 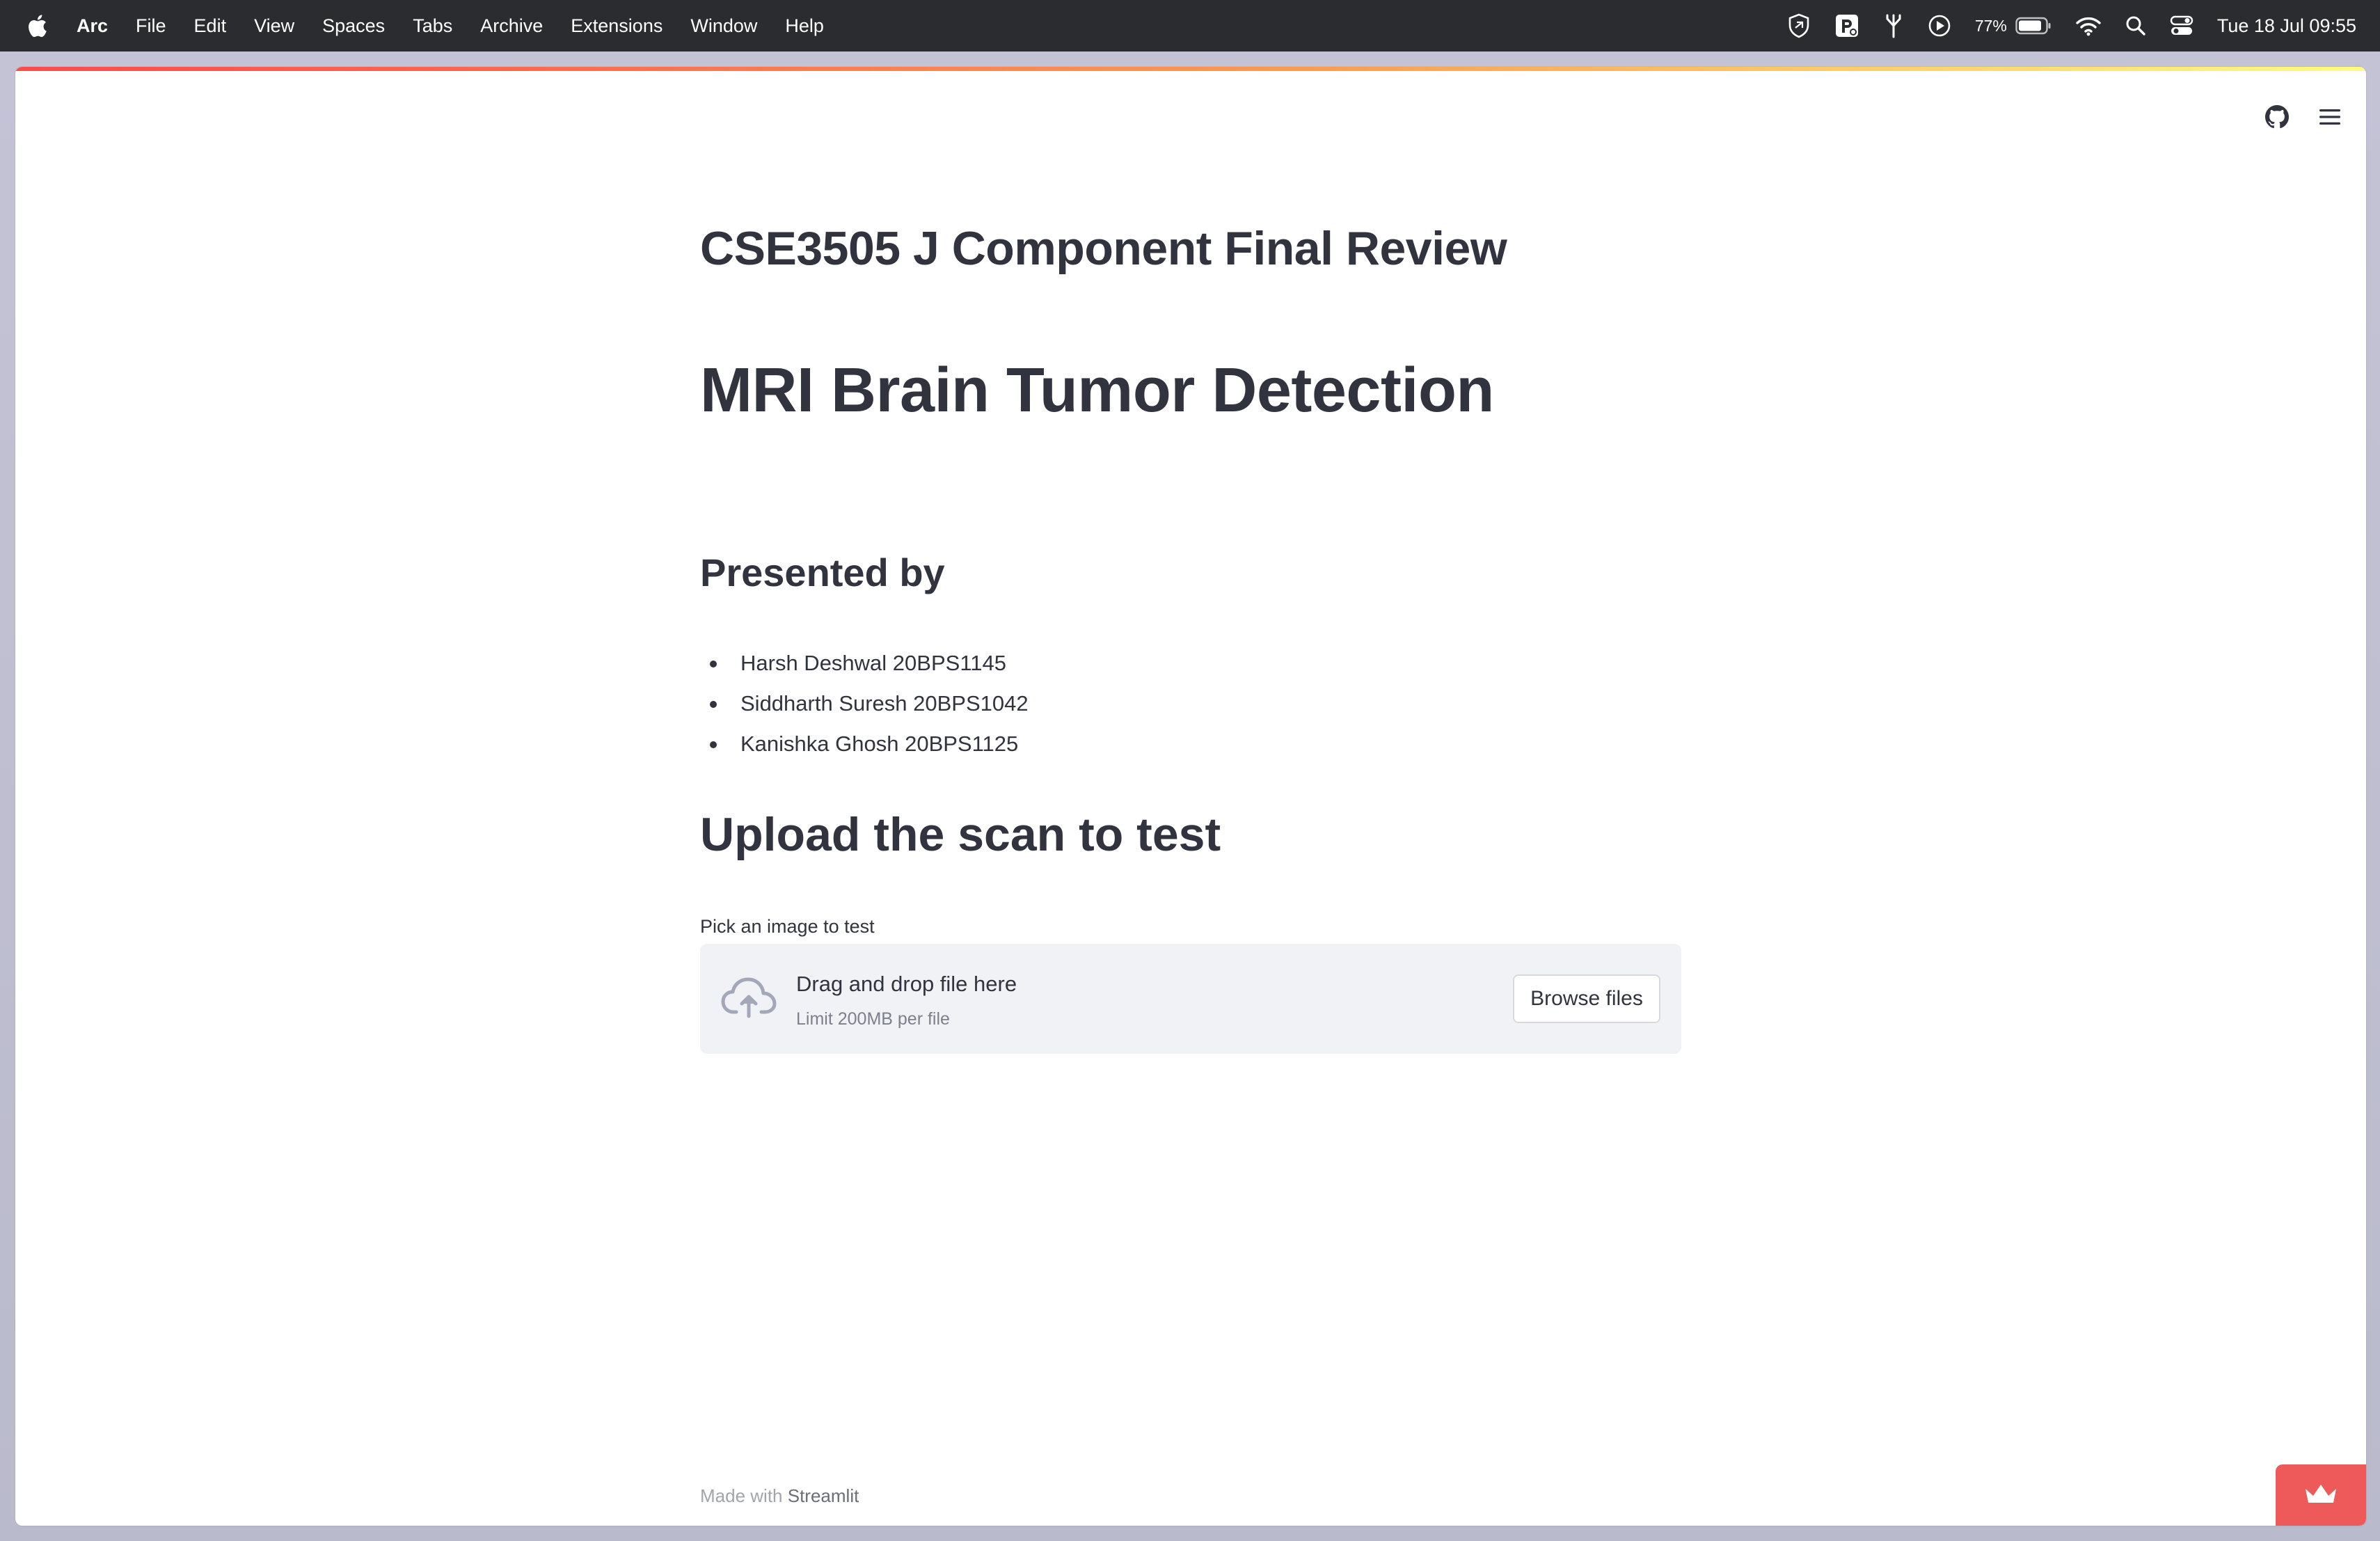 What do you see at coordinates (92, 26) in the screenshot?
I see `menu-app-name: Arc` at bounding box center [92, 26].